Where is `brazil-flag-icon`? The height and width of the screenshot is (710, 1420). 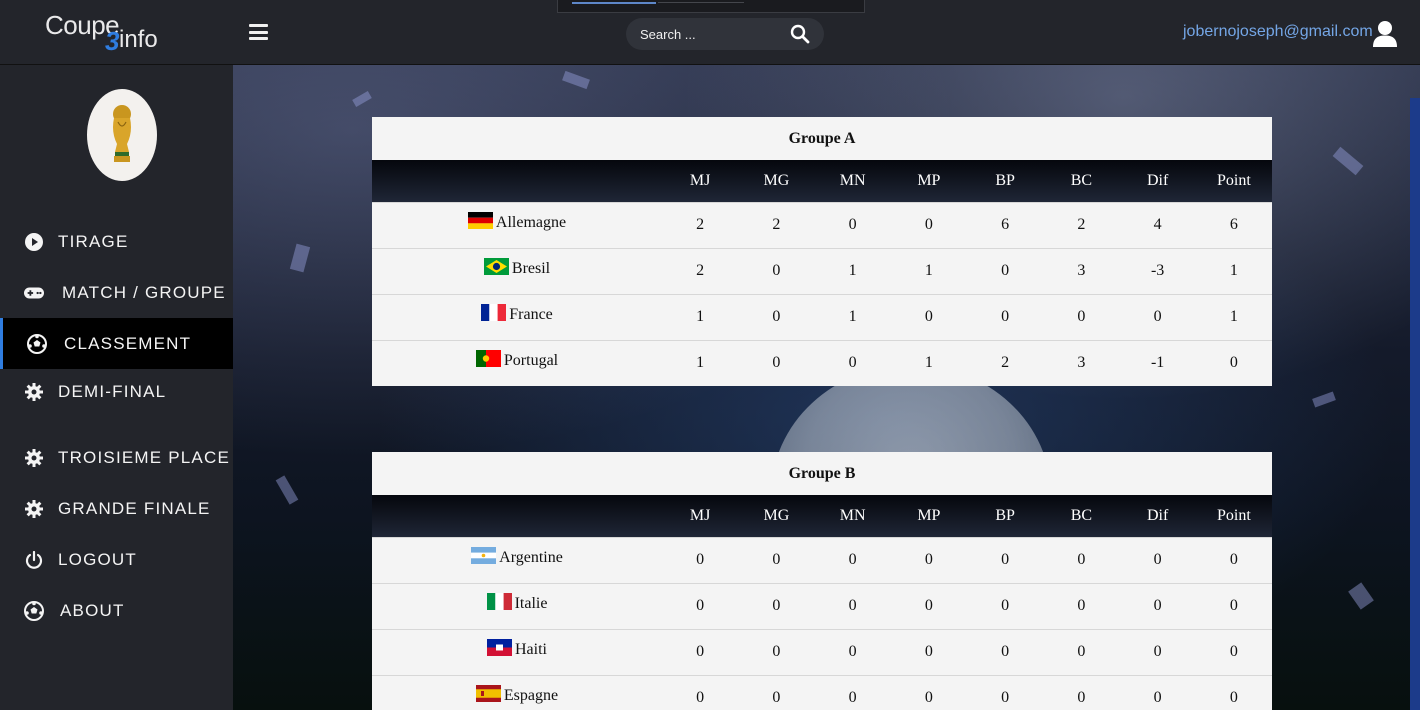 brazil-flag-icon is located at coordinates (496, 266).